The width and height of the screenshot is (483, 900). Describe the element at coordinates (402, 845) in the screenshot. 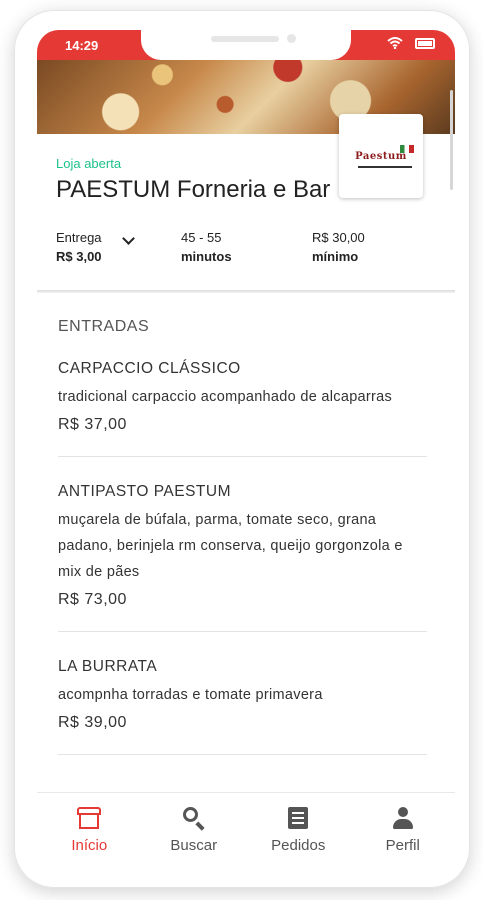

I see `nav-label-perfil: Perfil` at that location.